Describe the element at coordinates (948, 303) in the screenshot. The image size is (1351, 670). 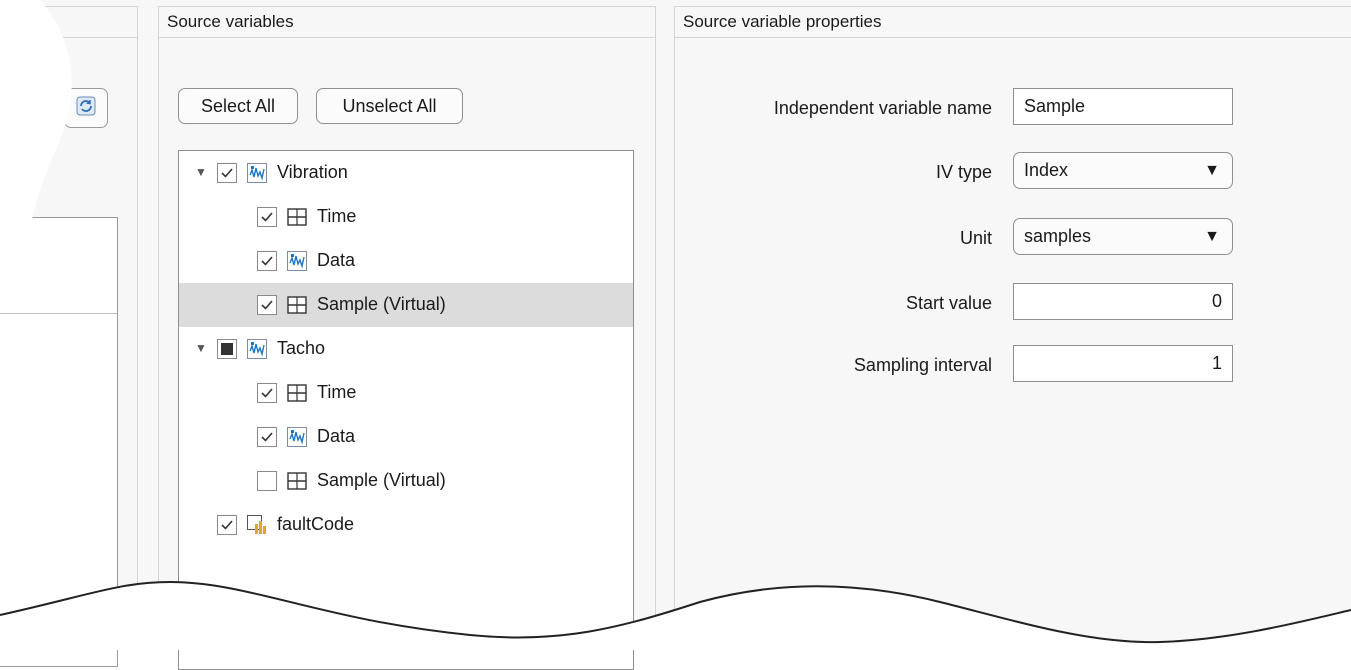
I see `start-value-label: Start value` at that location.